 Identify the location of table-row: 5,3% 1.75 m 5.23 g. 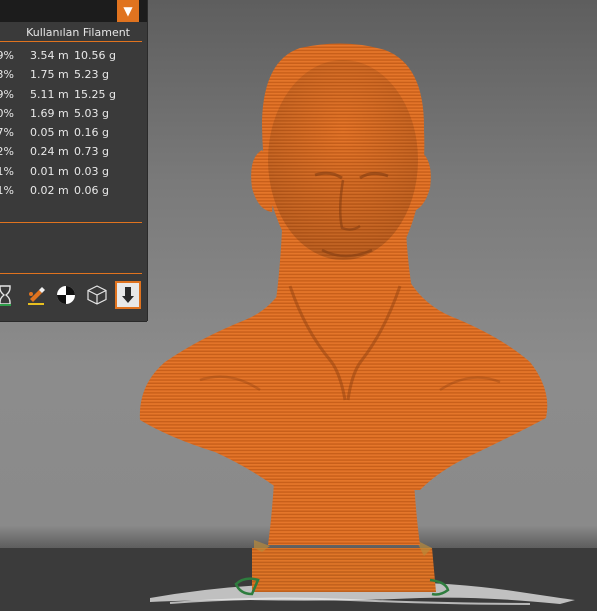
(70, 74).